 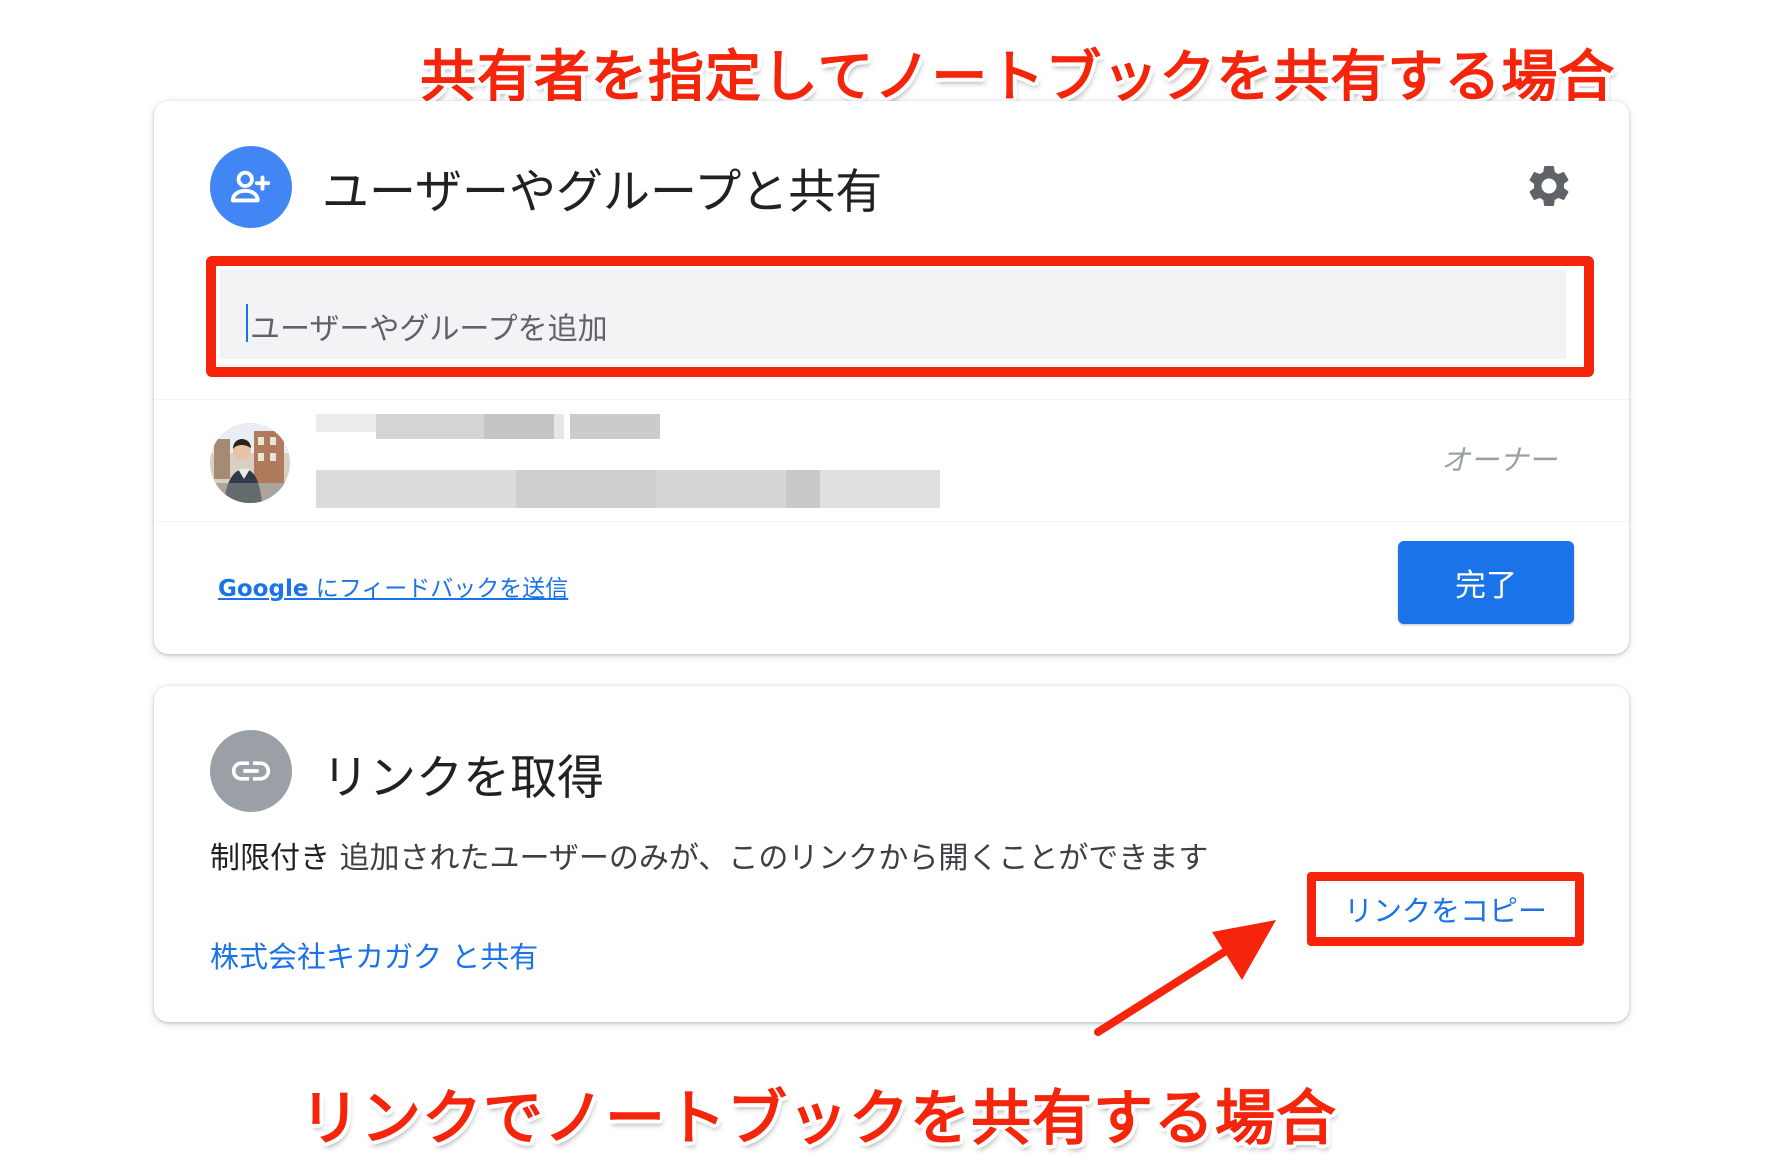 What do you see at coordinates (270, 858) in the screenshot?
I see `restriction-label: 制限付き` at bounding box center [270, 858].